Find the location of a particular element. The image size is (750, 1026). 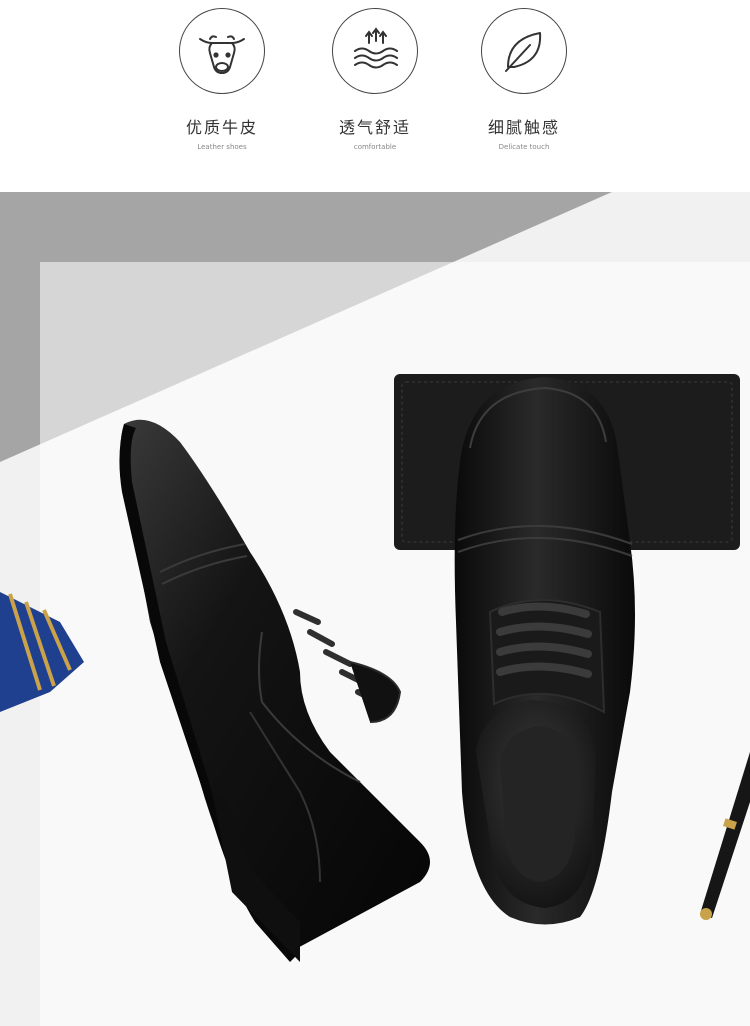

breathable-waves-icon is located at coordinates (375, 51).